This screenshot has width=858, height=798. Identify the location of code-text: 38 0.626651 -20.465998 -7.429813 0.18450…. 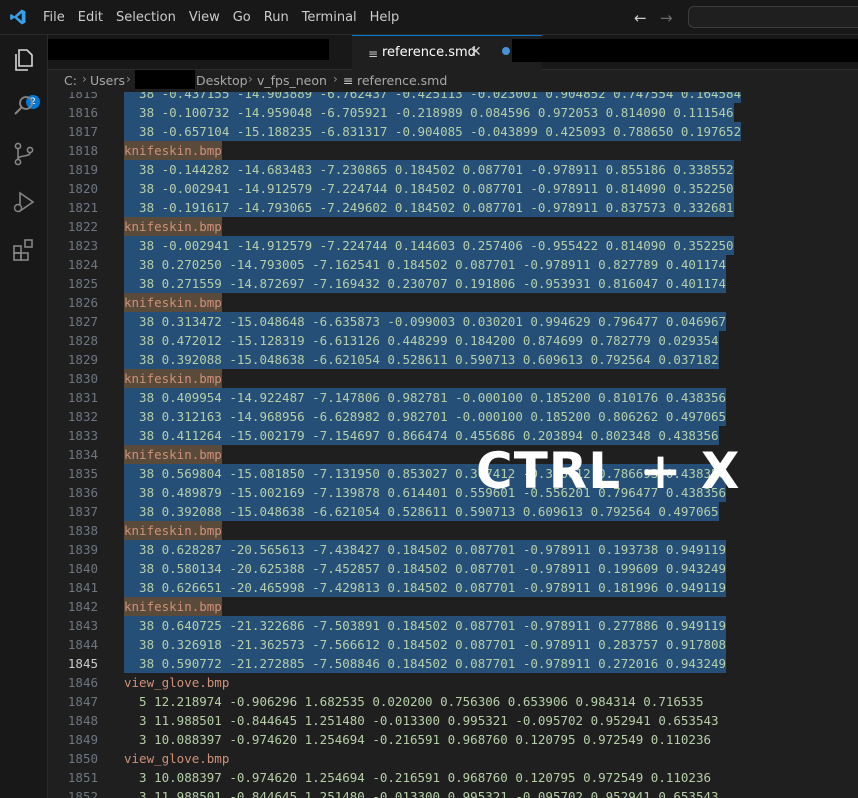
(425, 587).